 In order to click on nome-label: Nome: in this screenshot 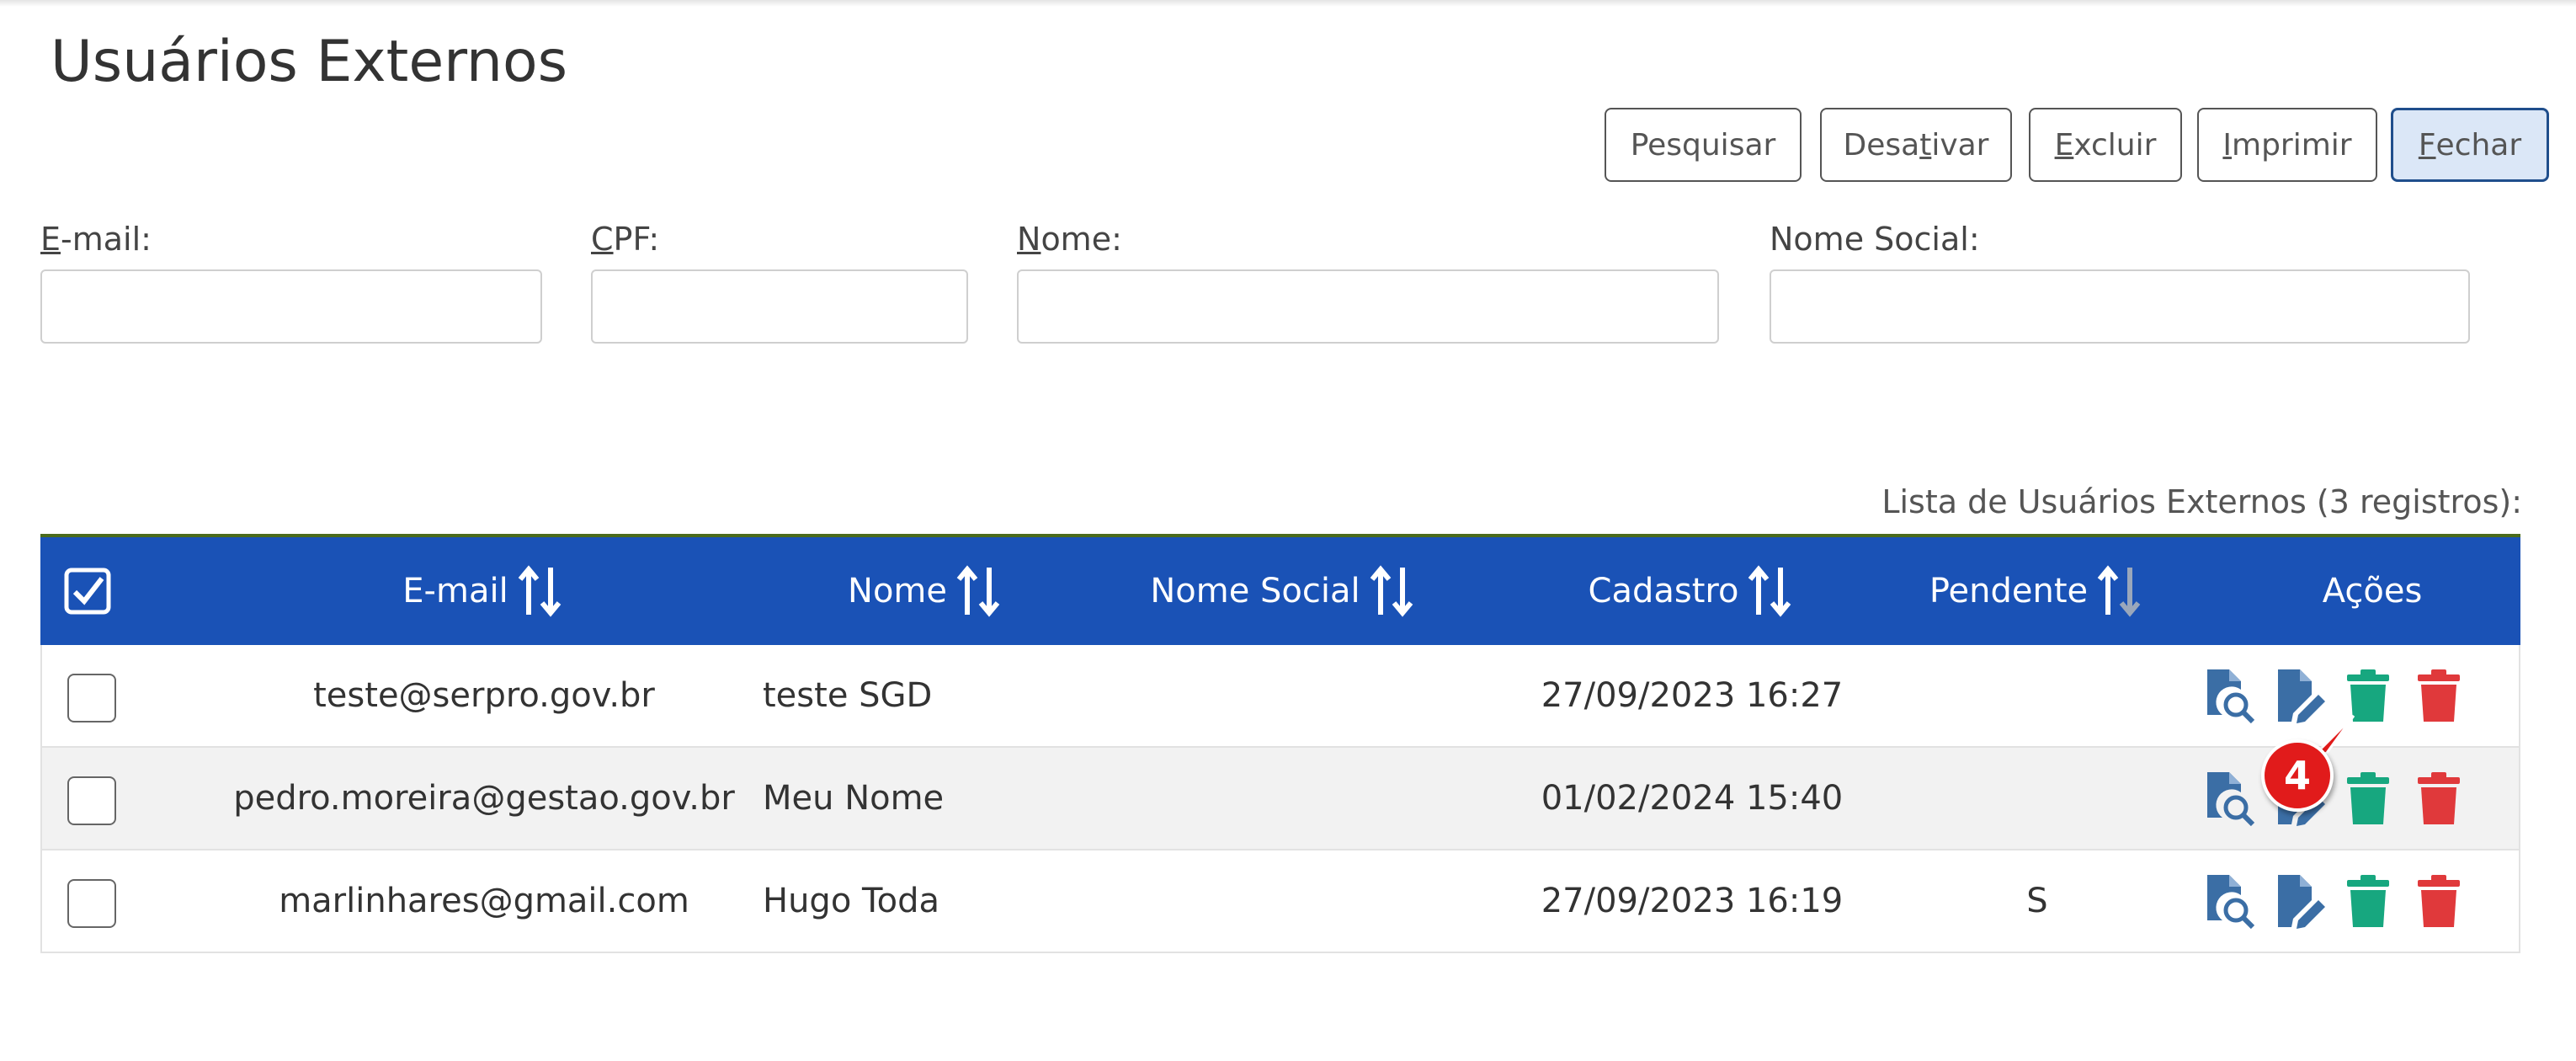, I will do `click(1069, 240)`.